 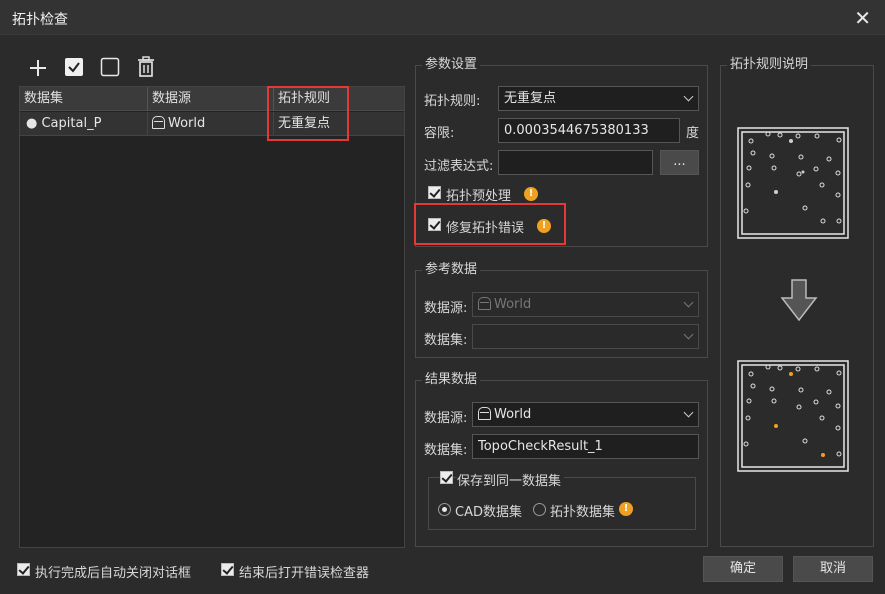 What do you see at coordinates (539, 509) in the screenshot?
I see `topo-radio` at bounding box center [539, 509].